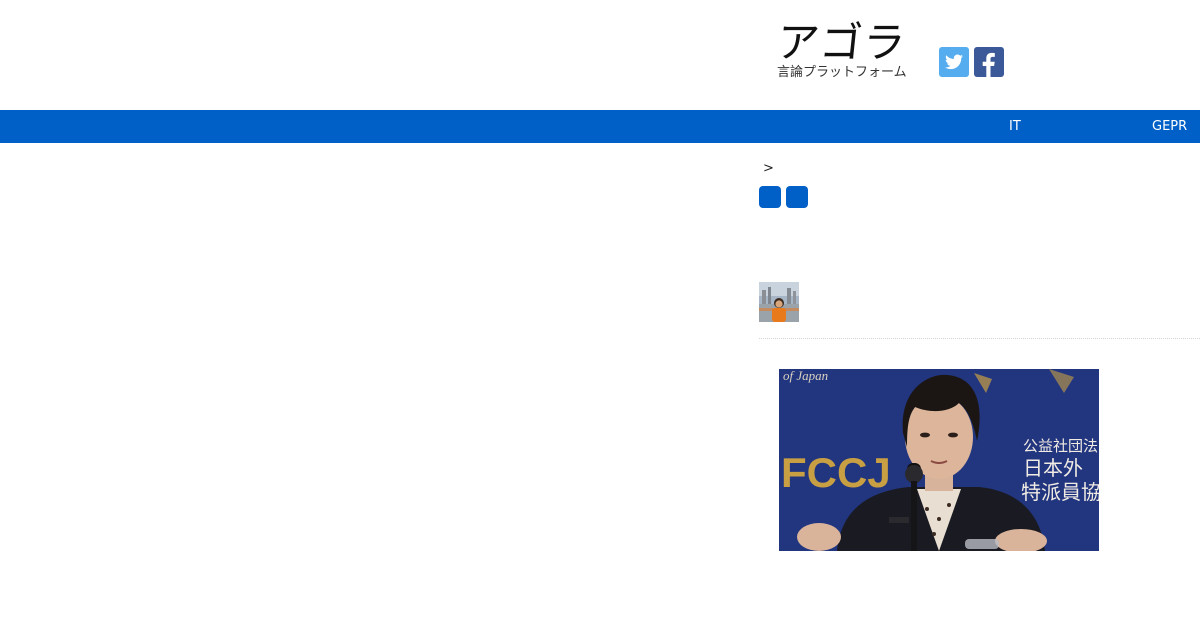  I want to click on author-avatar, so click(779, 302).